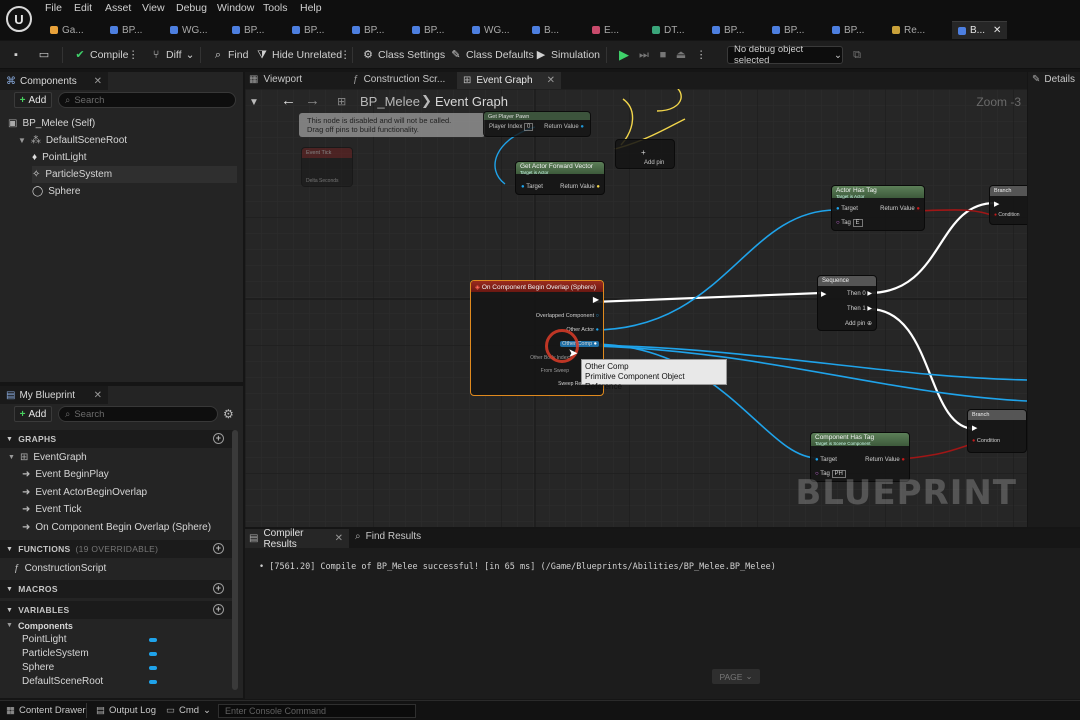 Image resolution: width=1080 pixels, height=720 pixels. Describe the element at coordinates (228, 414) in the screenshot. I see `gear-icon: ⚙` at that location.